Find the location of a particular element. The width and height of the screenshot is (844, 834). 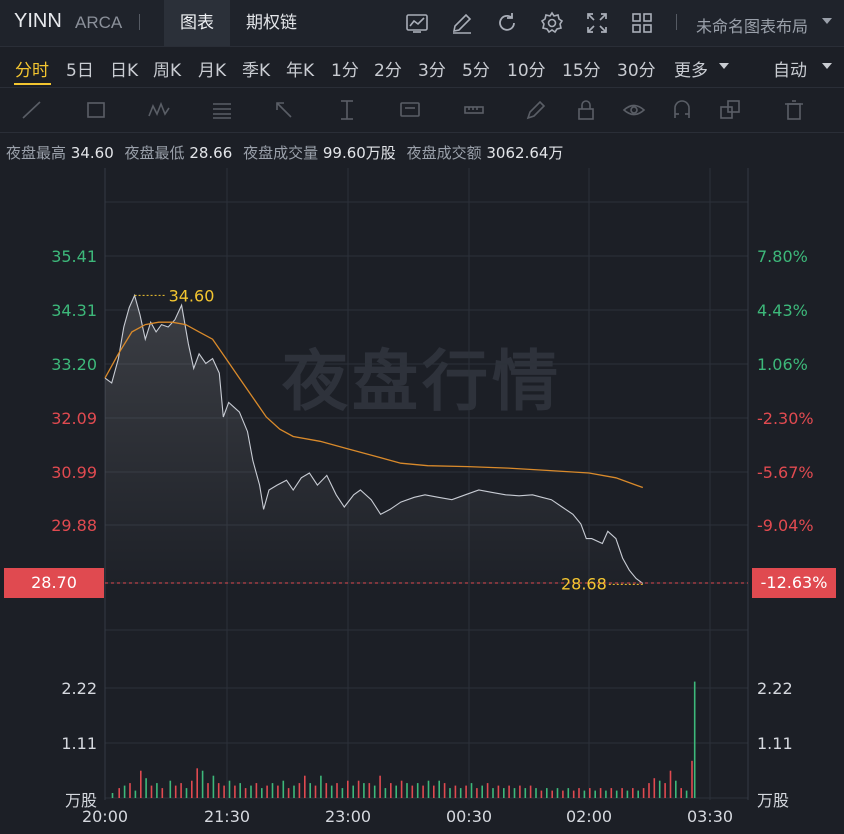

period-10min: 10分 is located at coordinates (526, 68).